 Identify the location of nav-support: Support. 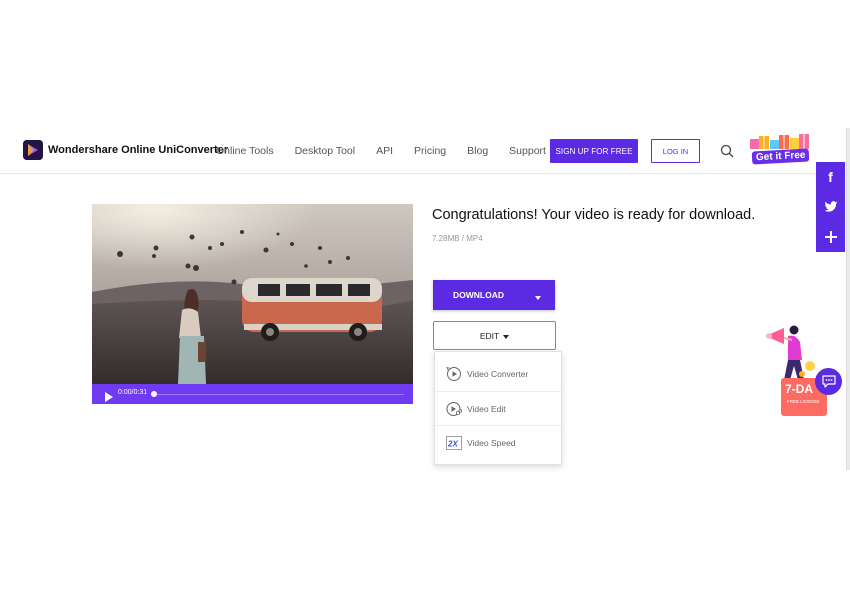
(527, 151).